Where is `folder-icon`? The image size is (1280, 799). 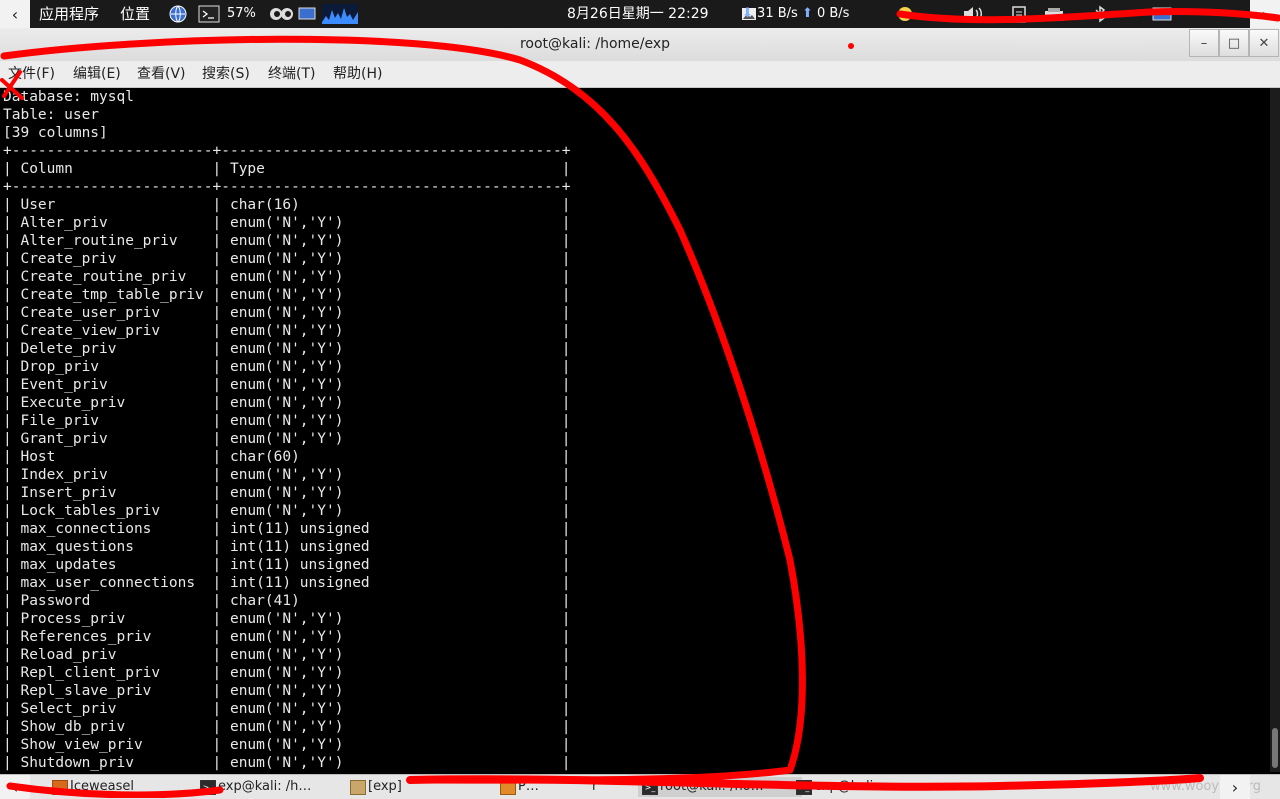 folder-icon is located at coordinates (358, 787).